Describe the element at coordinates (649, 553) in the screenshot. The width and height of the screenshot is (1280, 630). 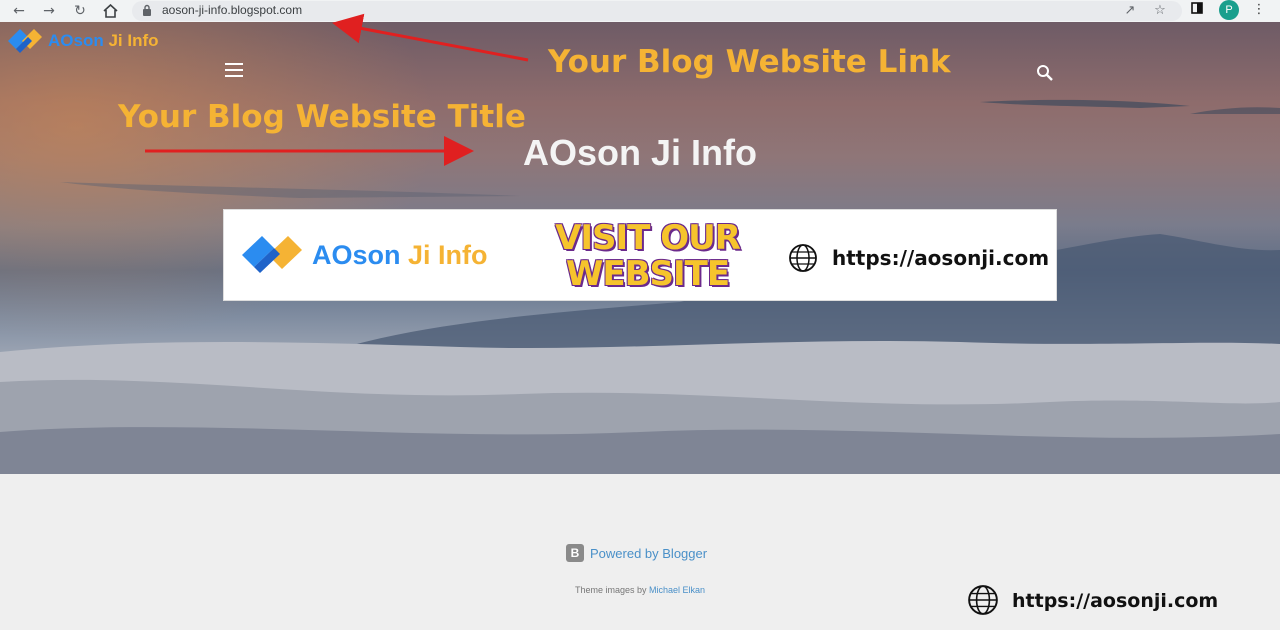
I see `powered-by-text: Powered by Blogger` at that location.